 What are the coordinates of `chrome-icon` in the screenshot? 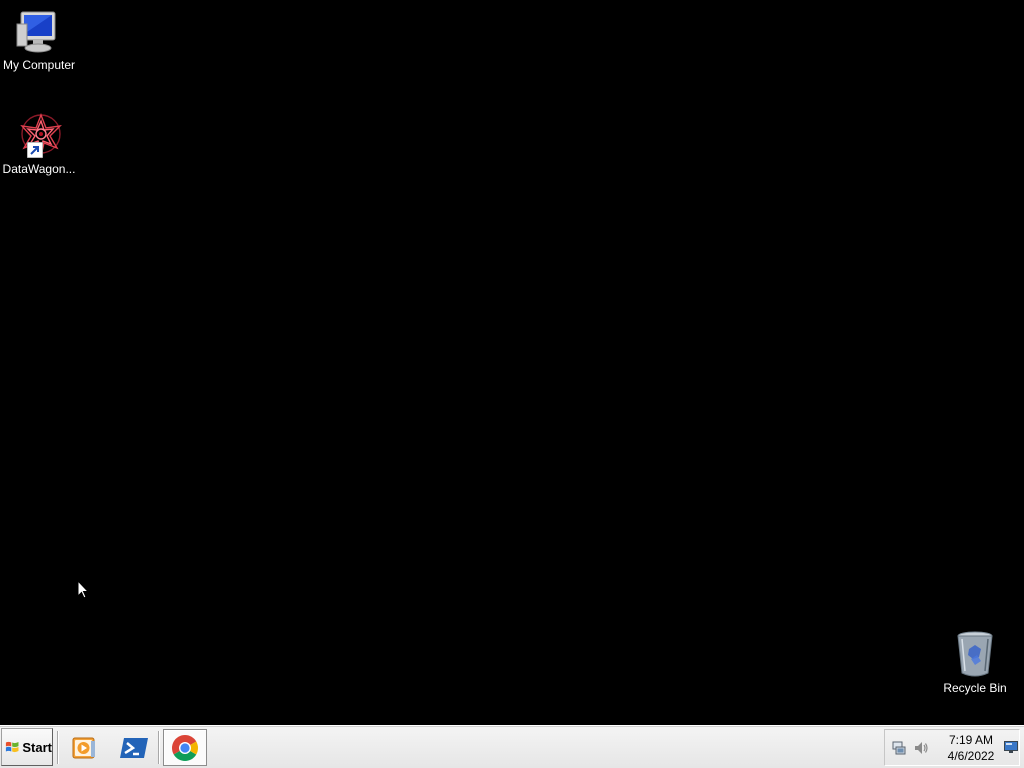 It's located at (185, 747).